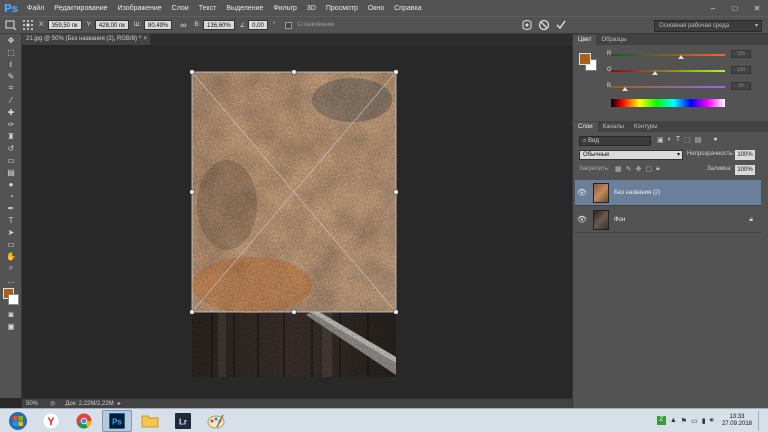 Image resolution: width=768 pixels, height=432 pixels. What do you see at coordinates (11, 148) in the screenshot?
I see `history-brush-tool-icon: ↺` at bounding box center [11, 148].